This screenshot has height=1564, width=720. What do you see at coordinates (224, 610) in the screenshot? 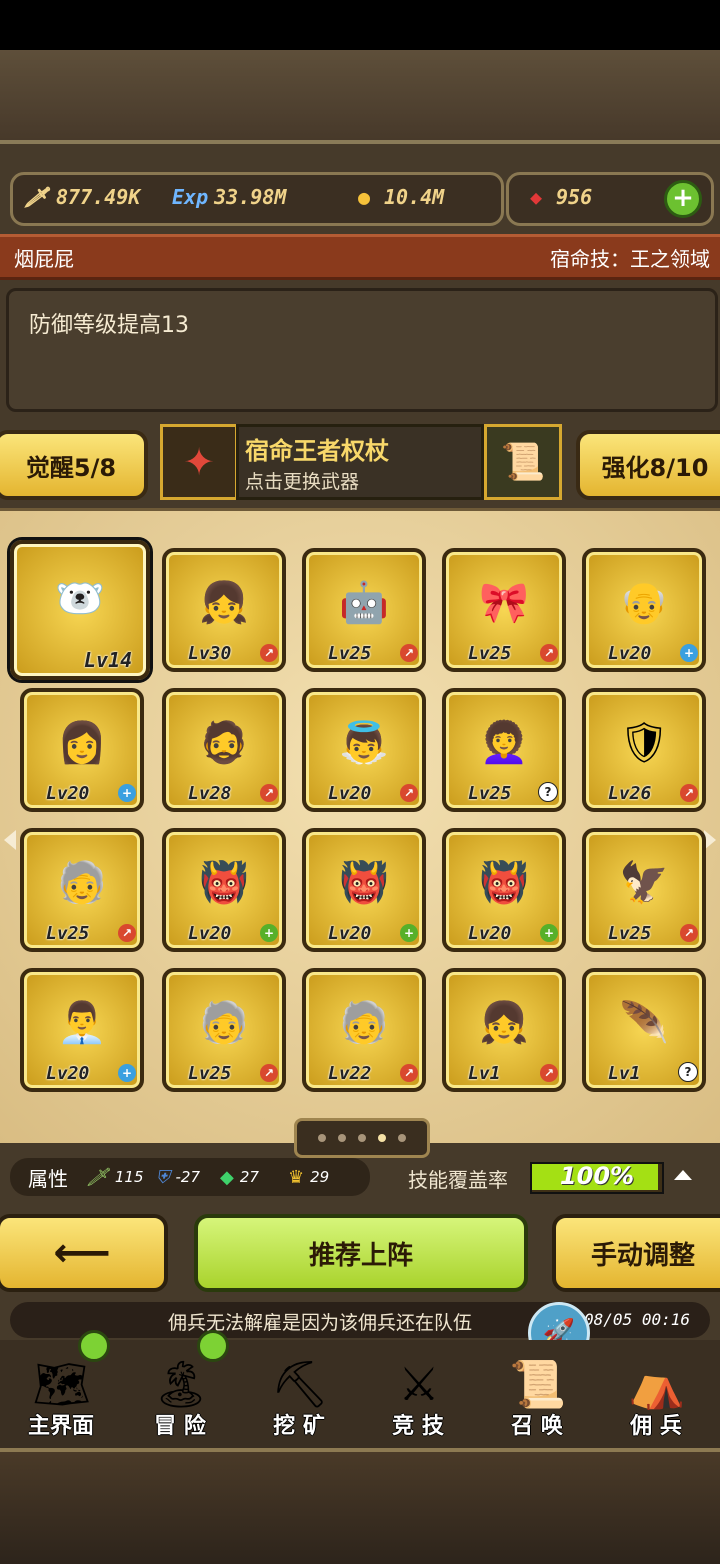
I see `mercenary-card: 👧 Lv30 ↗` at bounding box center [224, 610].